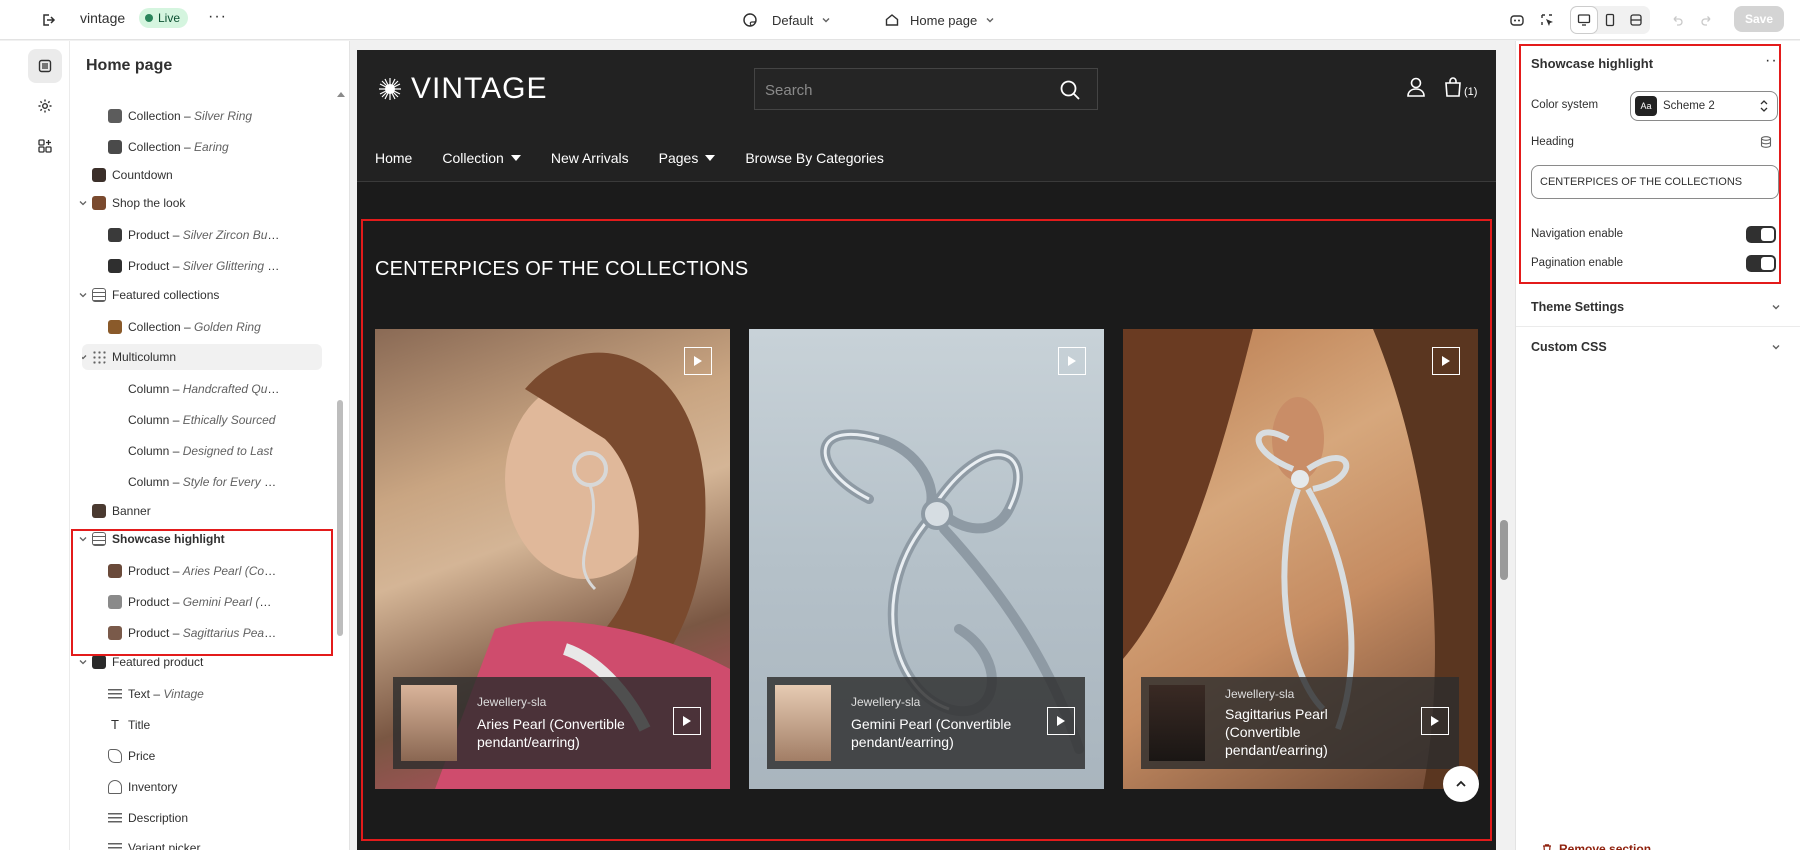 This screenshot has height=850, width=1800. I want to click on theme-settings-accordion: Theme Settings, so click(1658, 307).